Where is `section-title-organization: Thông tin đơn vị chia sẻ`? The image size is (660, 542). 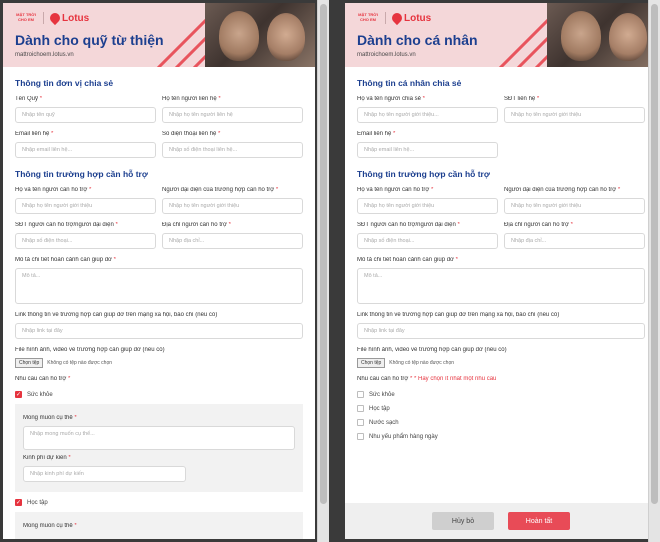 section-title-organization: Thông tin đơn vị chia sẻ is located at coordinates (64, 83).